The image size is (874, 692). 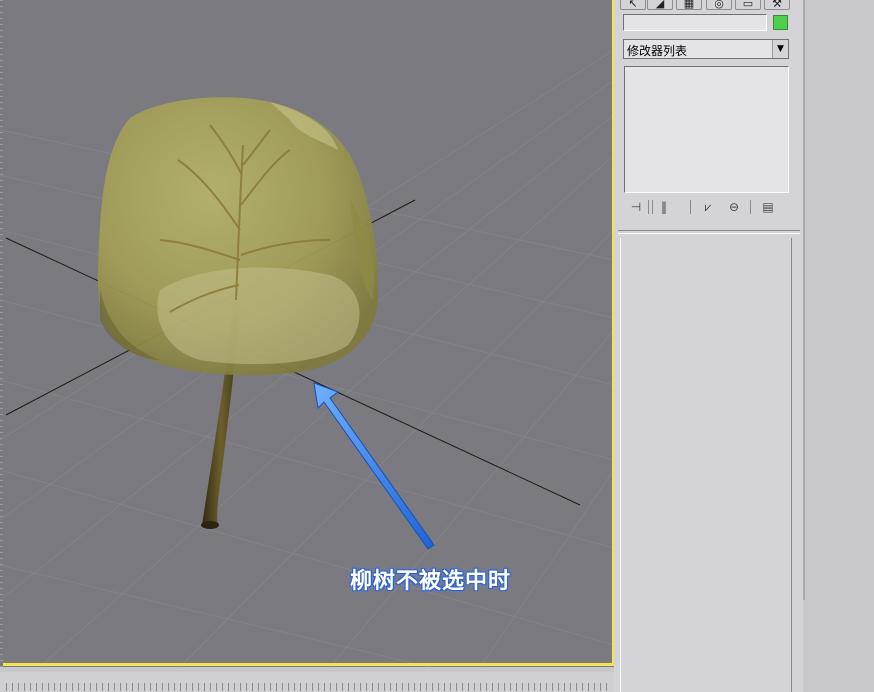 What do you see at coordinates (664, 207) in the screenshot?
I see `show-end-result-icon: ‖` at bounding box center [664, 207].